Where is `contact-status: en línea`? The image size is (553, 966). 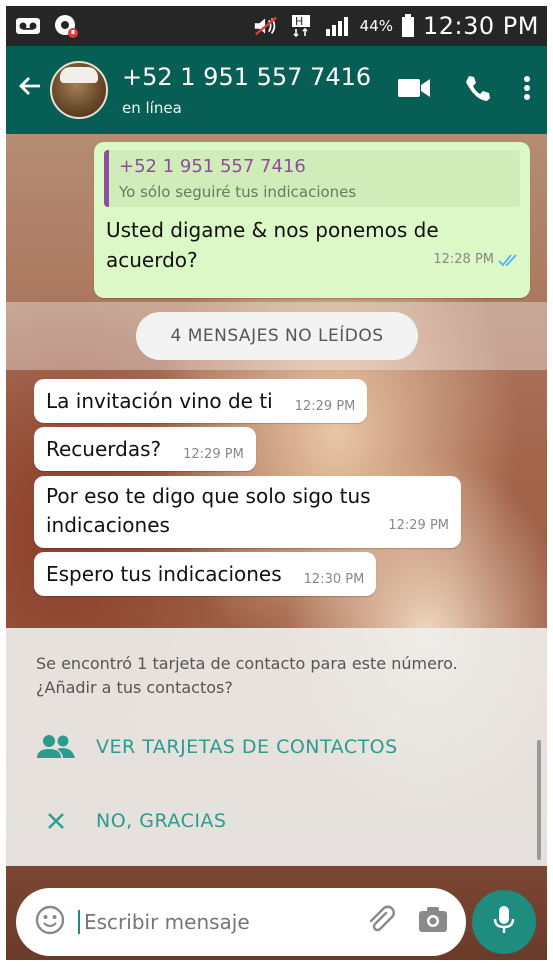
contact-status: en línea is located at coordinates (152, 108).